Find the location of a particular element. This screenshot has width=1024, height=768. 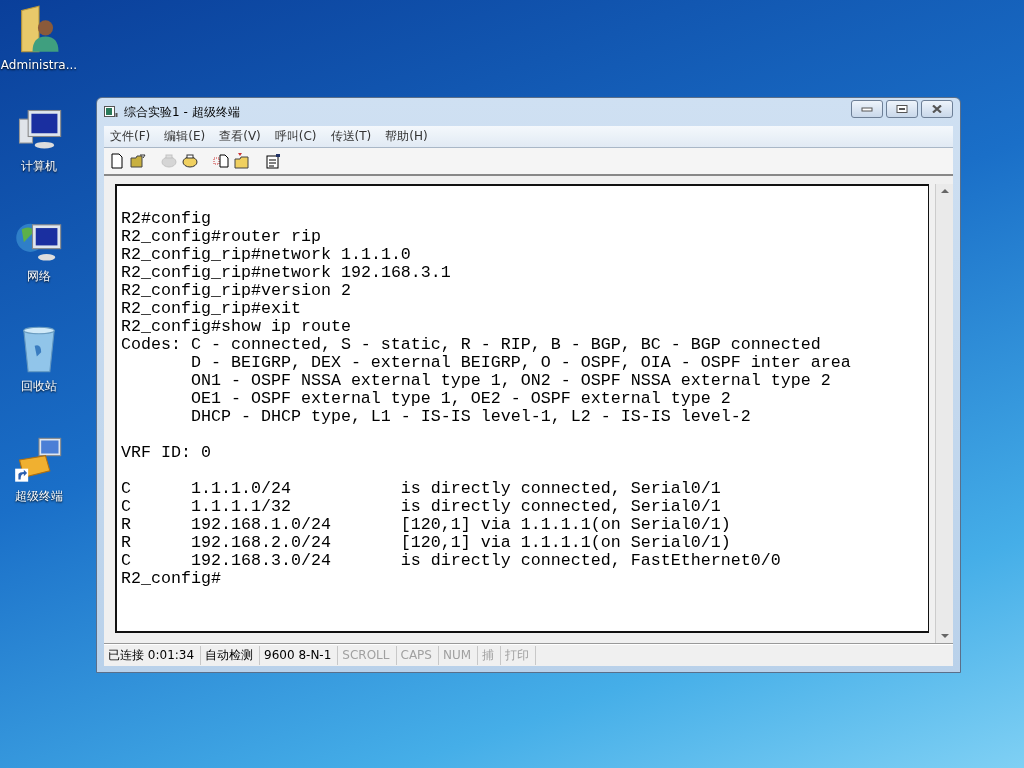

desktop-icon-label: 回收站 is located at coordinates (39, 386).